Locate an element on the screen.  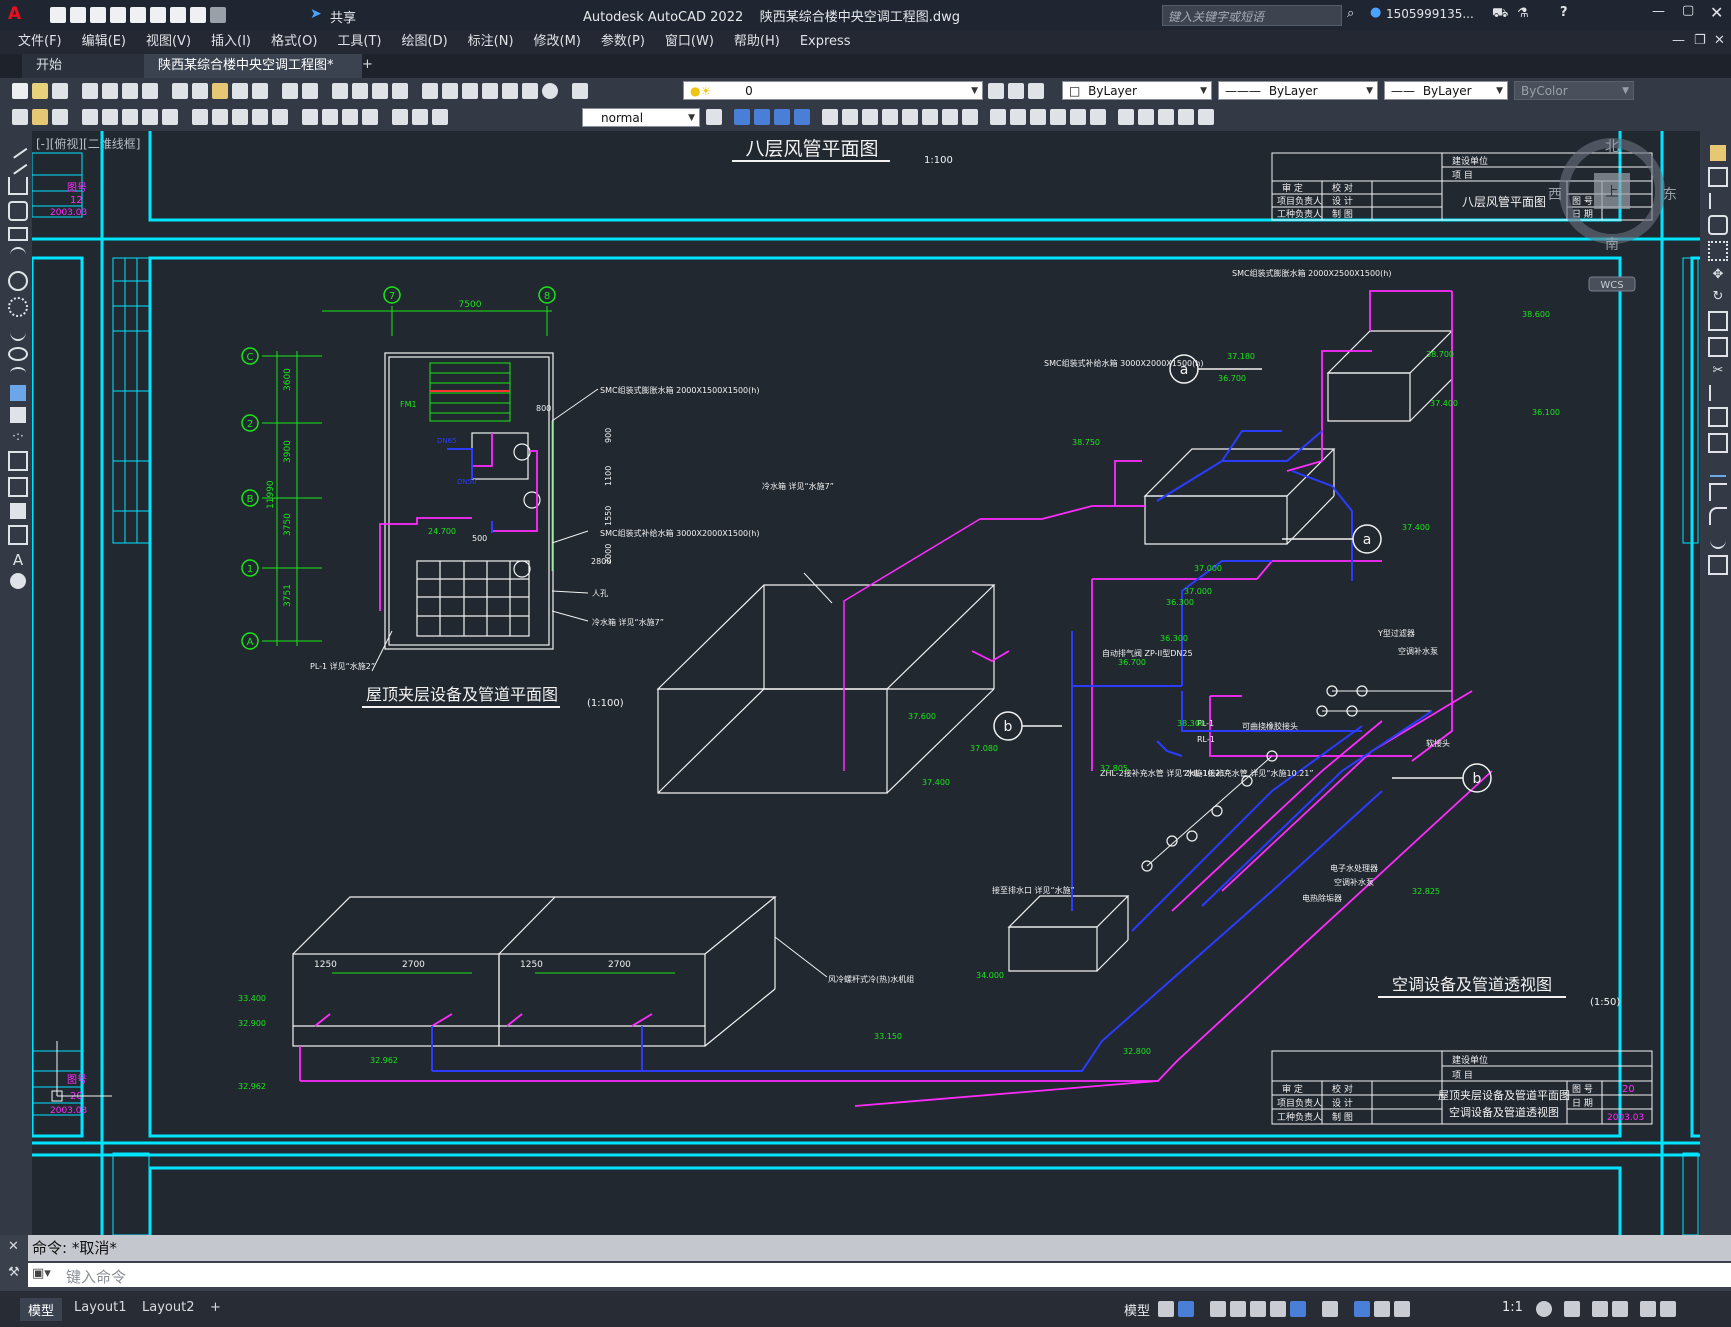
arc-length-icon is located at coordinates (60, 117).